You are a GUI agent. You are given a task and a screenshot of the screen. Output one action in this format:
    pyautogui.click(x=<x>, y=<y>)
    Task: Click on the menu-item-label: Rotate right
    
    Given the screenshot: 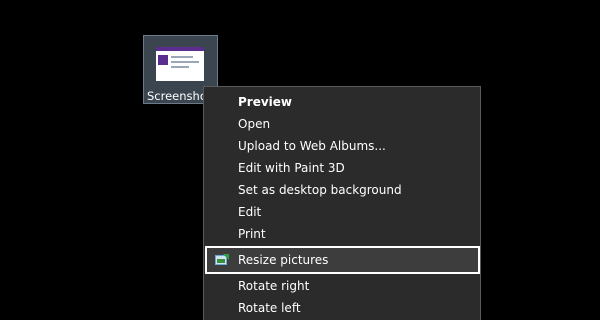 What is the action you would take?
    pyautogui.click(x=274, y=286)
    